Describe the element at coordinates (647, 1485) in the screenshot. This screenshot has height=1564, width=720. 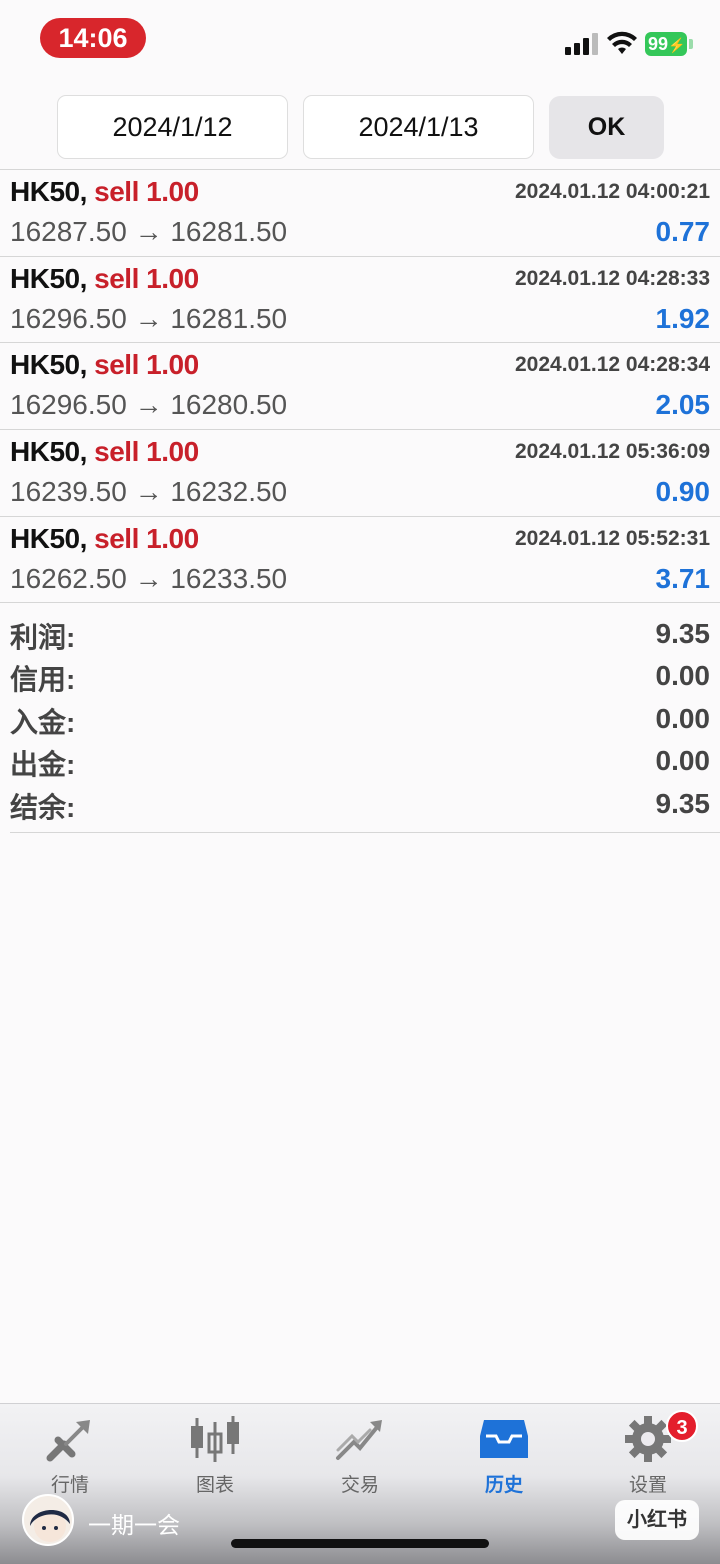
I see `tab-label: 设置` at that location.